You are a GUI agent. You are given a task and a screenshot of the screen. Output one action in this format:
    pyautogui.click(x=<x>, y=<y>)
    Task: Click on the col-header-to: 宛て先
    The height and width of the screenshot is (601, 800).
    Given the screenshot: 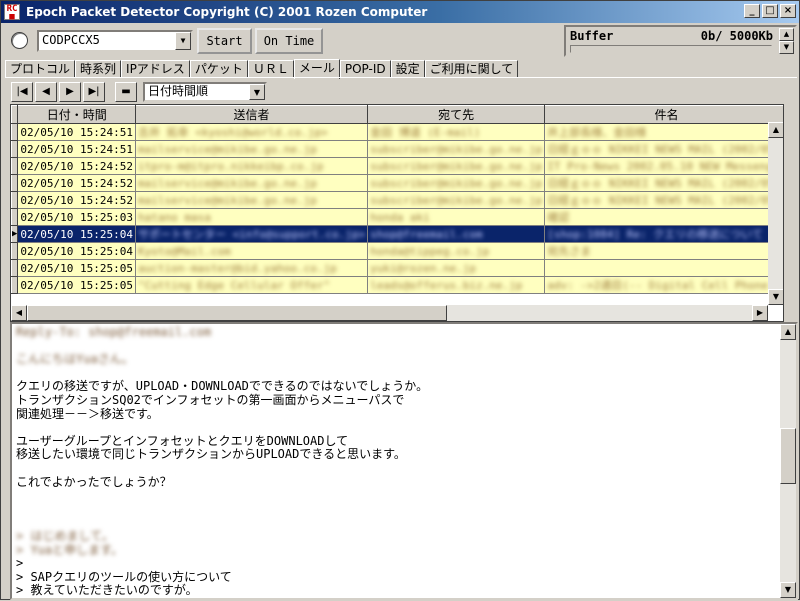 What is the action you would take?
    pyautogui.click(x=456, y=114)
    